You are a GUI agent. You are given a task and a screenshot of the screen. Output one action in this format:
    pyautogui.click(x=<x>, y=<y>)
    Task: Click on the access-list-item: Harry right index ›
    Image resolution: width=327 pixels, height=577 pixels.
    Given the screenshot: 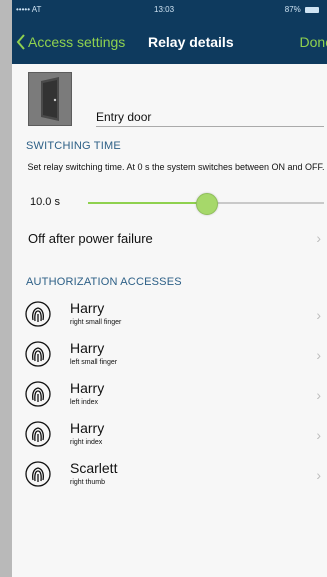 What is the action you would take?
    pyautogui.click(x=169, y=437)
    